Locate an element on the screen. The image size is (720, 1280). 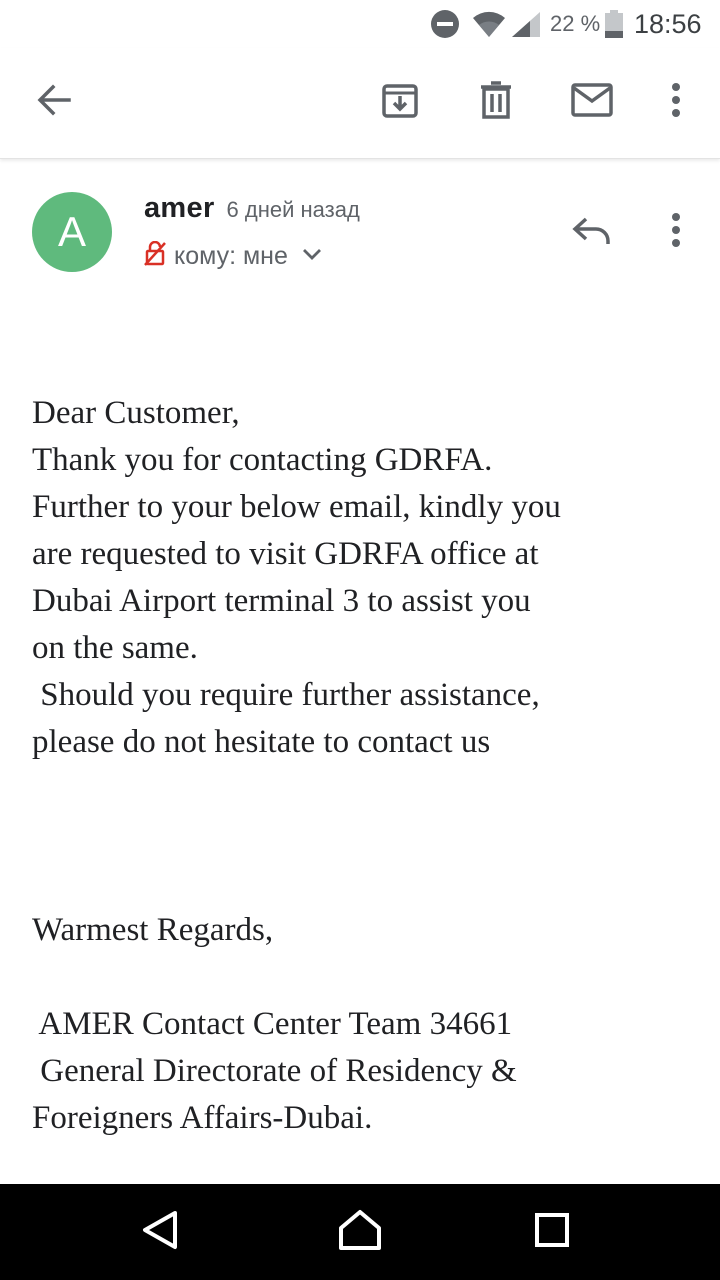
archive-button is located at coordinates (400, 102).